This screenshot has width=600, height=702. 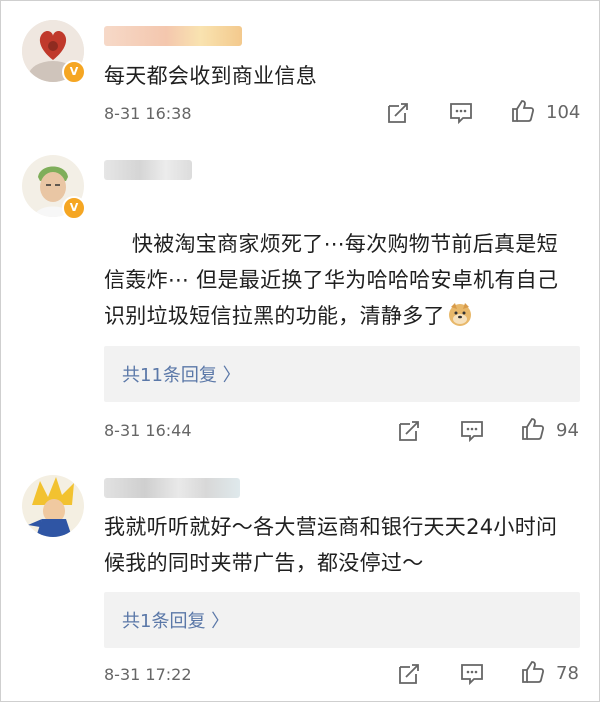 I want to click on like-count: 104, so click(x=563, y=112).